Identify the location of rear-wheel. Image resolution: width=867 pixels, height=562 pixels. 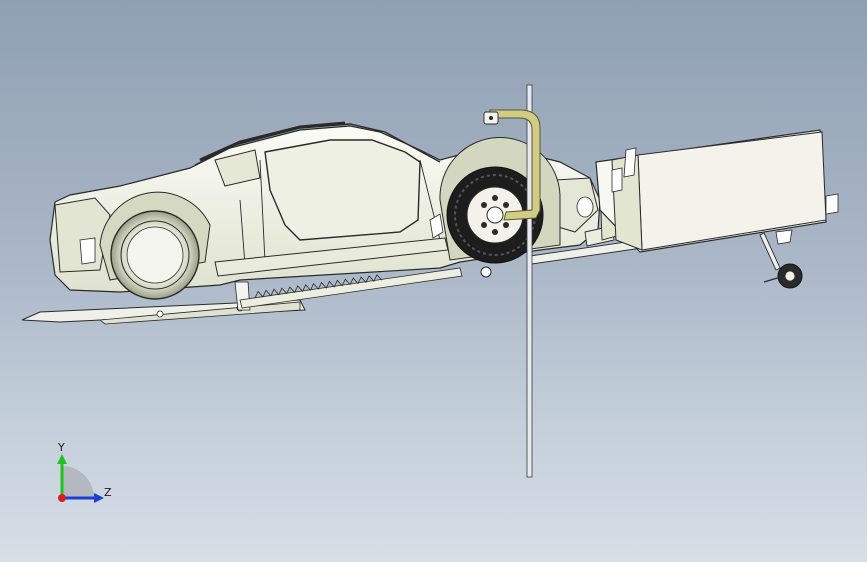
(155, 255).